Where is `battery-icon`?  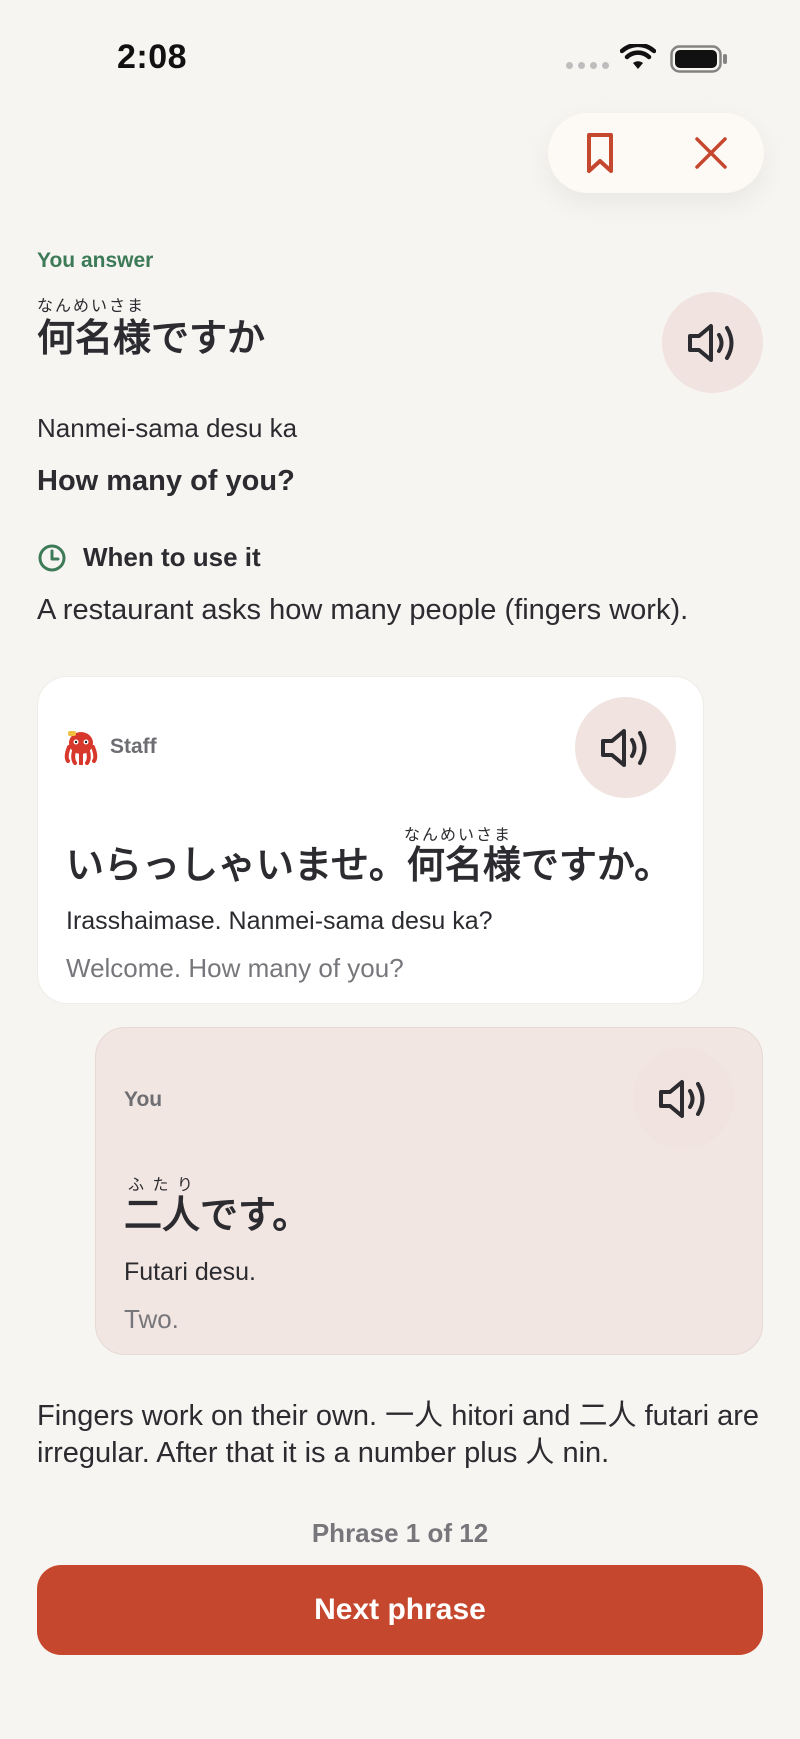
battery-icon is located at coordinates (698, 59).